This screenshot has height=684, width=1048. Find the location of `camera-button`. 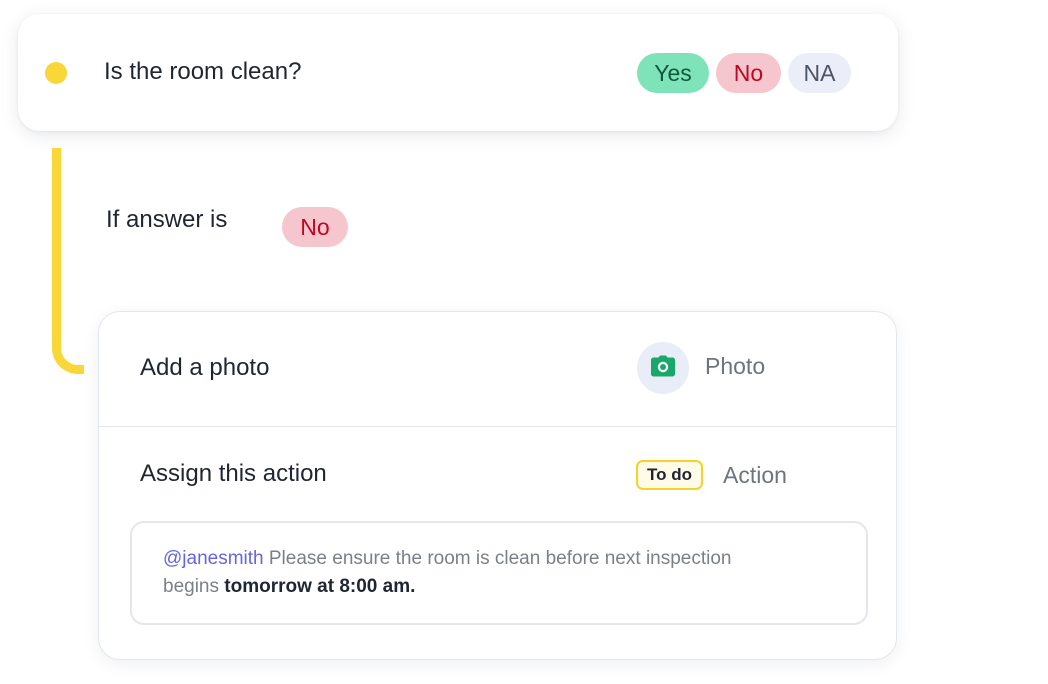

camera-button is located at coordinates (663, 368).